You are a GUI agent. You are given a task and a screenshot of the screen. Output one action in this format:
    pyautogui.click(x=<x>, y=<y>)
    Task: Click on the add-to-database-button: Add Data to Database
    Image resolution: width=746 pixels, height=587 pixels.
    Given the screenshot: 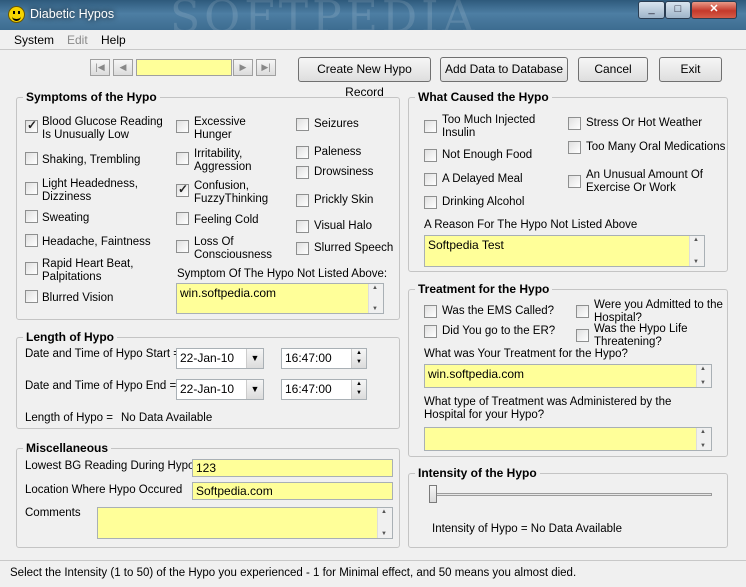 What is the action you would take?
    pyautogui.click(x=504, y=69)
    